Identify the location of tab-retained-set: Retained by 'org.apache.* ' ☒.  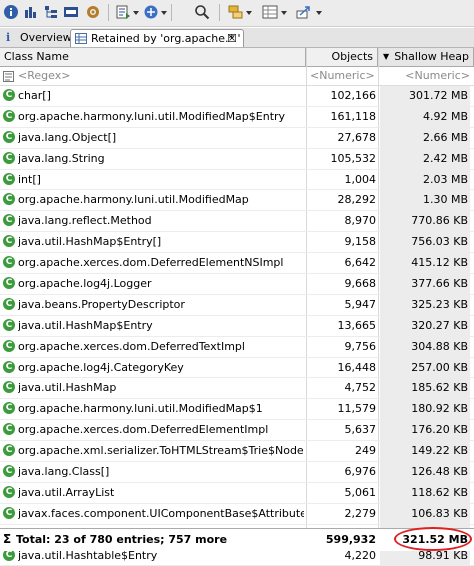
(157, 38).